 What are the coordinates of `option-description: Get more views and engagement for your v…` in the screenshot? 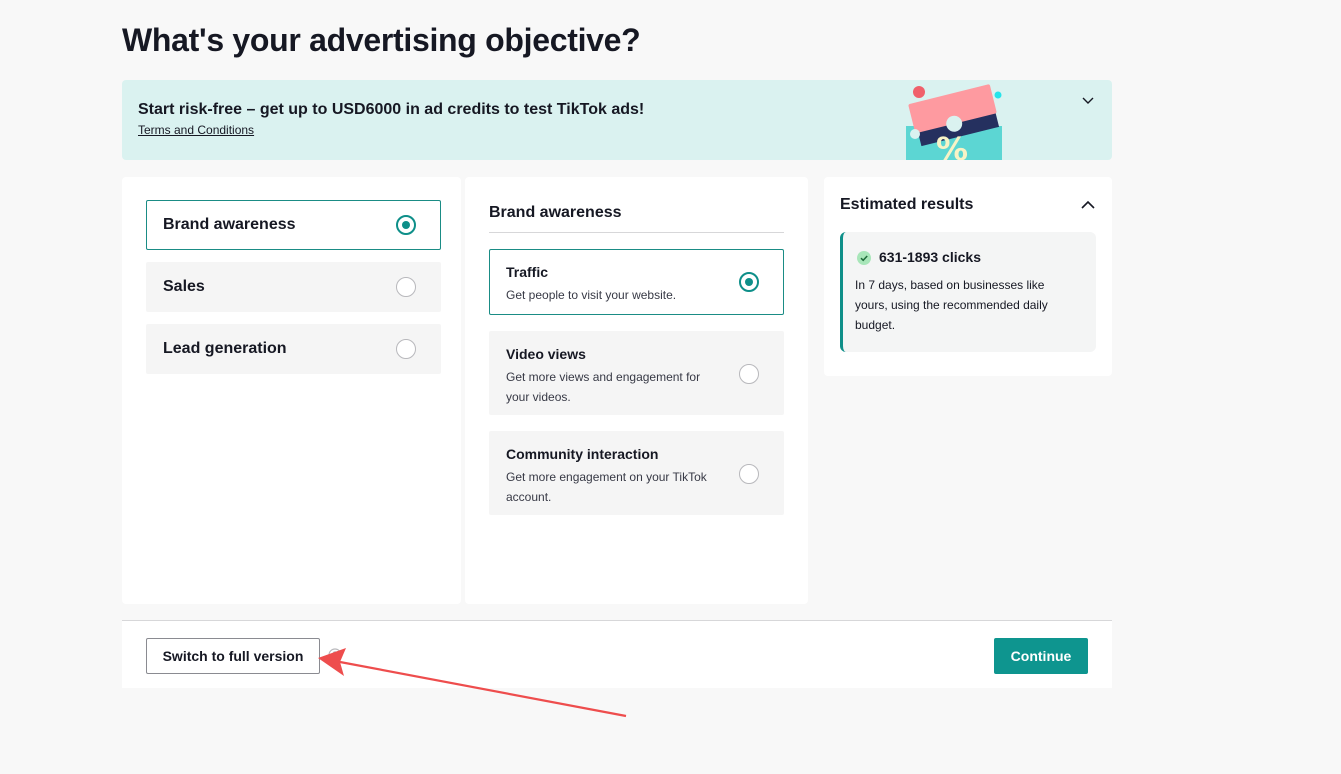 It's located at (603, 387).